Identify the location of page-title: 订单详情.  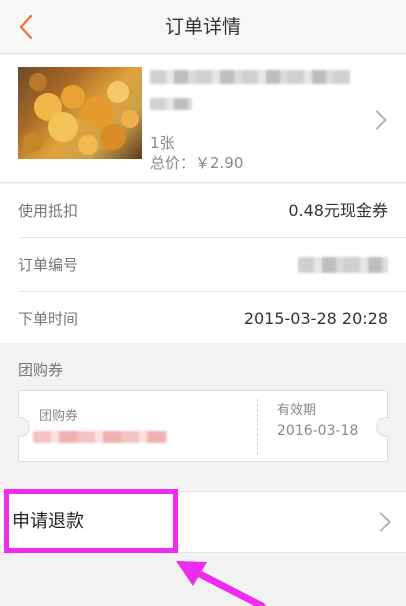
(202, 27).